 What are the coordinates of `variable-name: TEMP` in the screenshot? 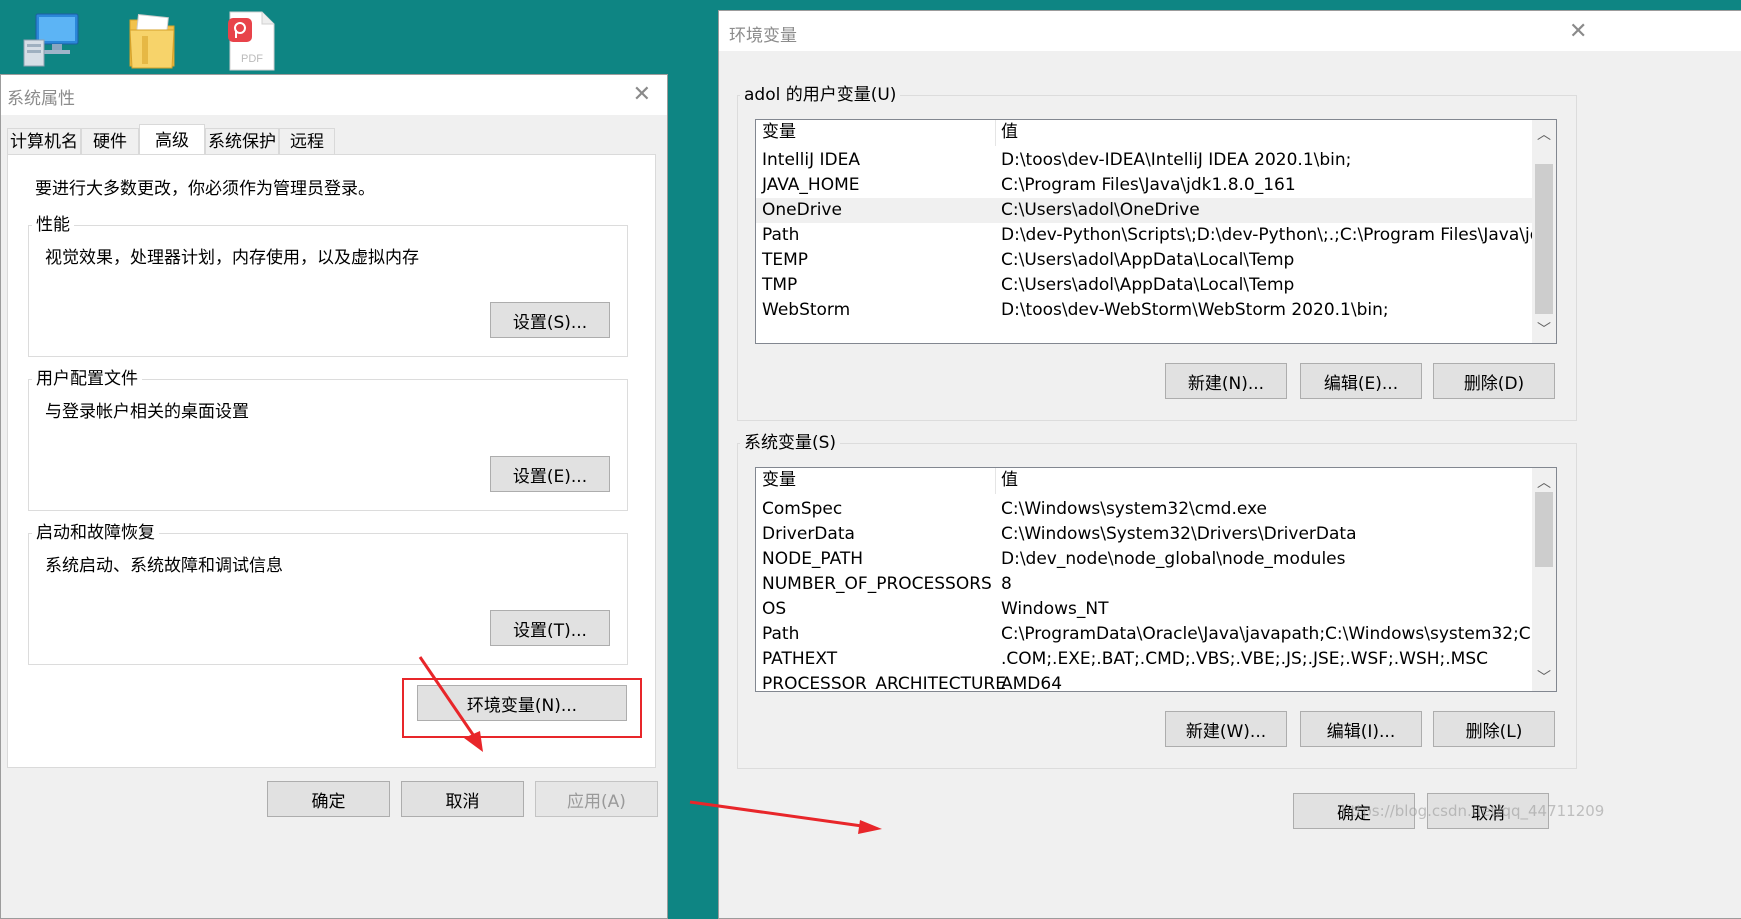 It's located at (785, 260).